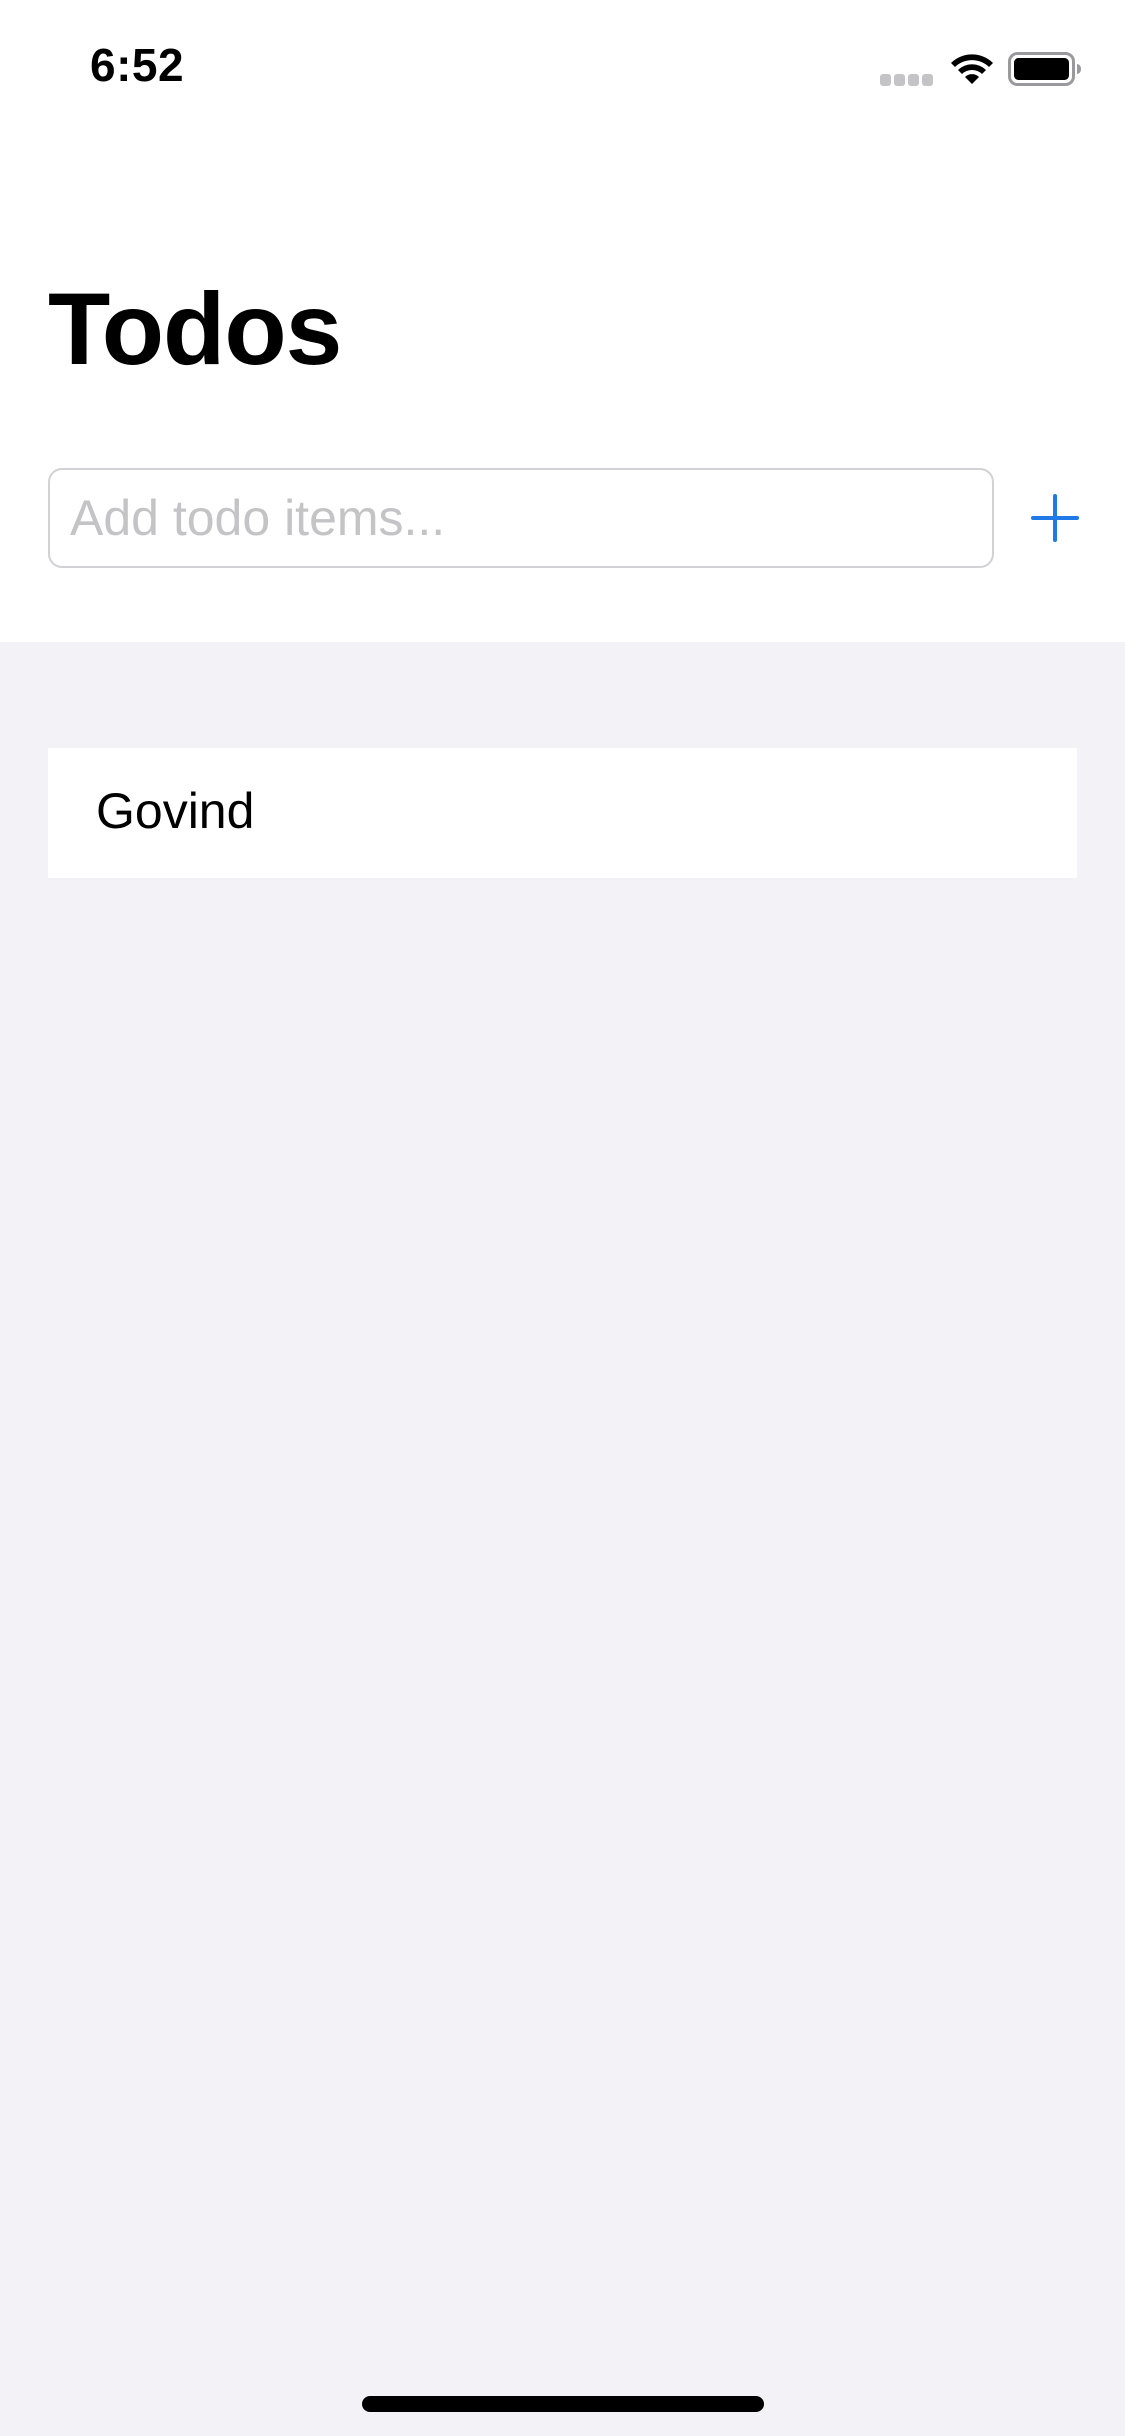  I want to click on list-item: Govind, so click(562, 813).